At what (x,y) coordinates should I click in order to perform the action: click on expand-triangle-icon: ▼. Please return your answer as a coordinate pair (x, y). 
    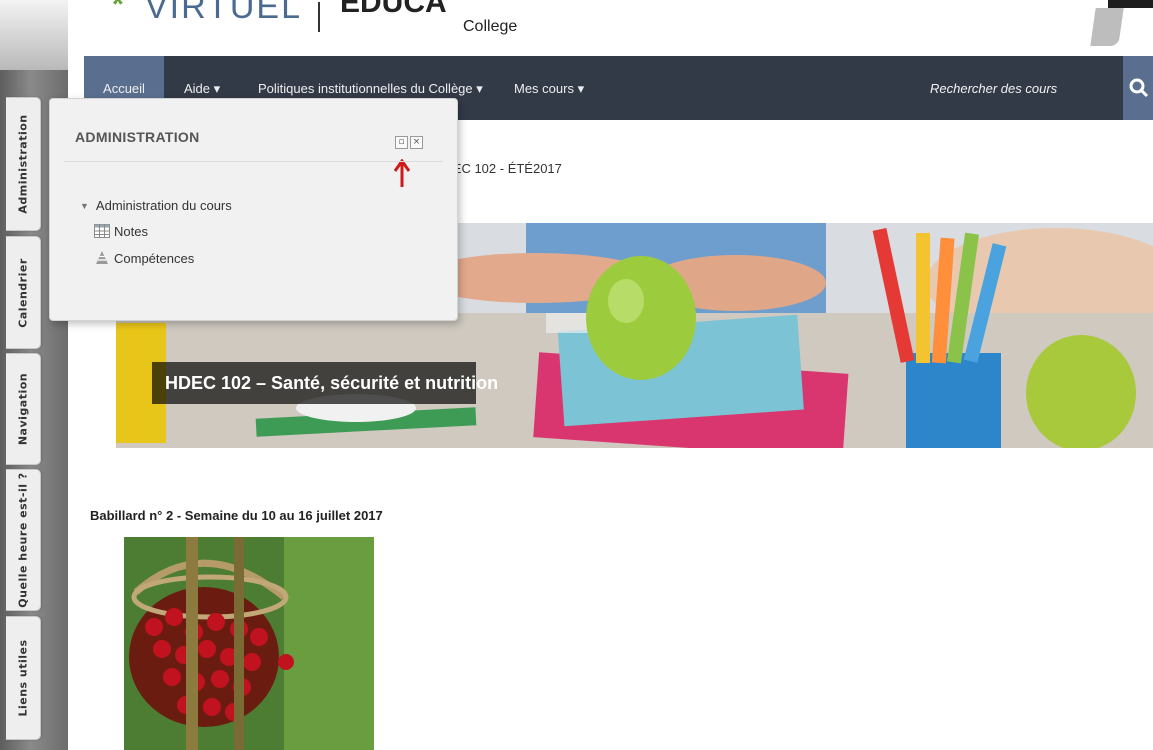
    Looking at the image, I should click on (84, 206).